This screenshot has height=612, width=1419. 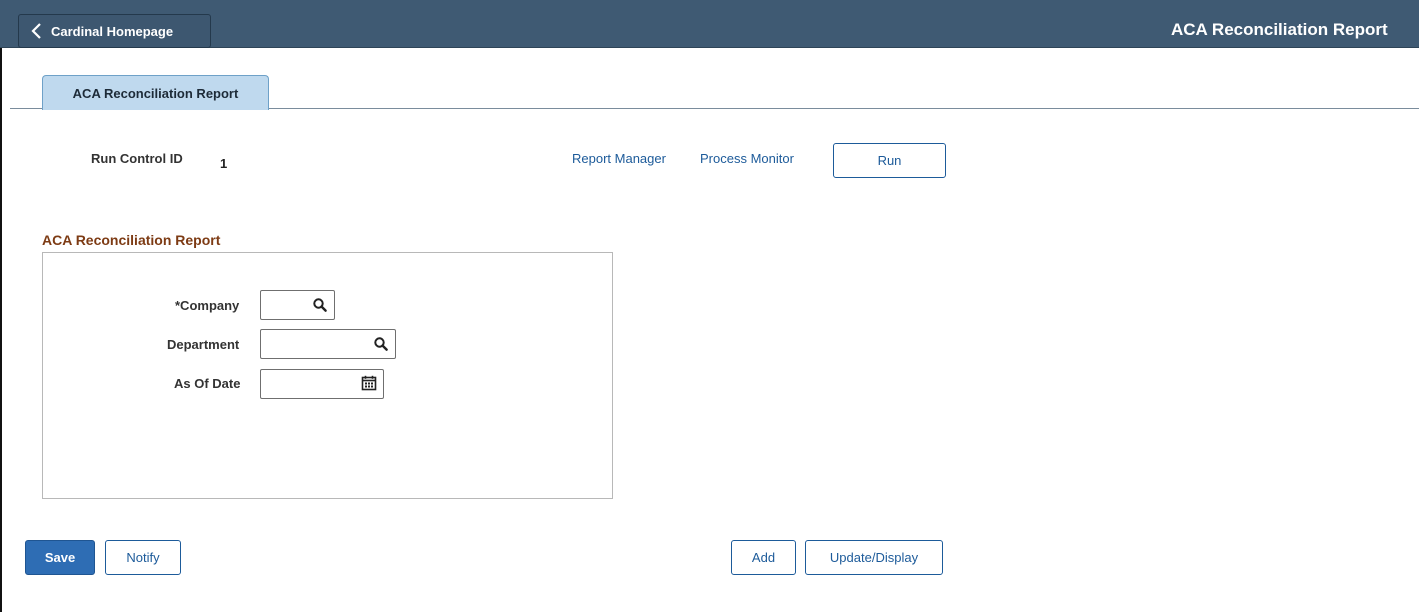 What do you see at coordinates (143, 557) in the screenshot?
I see `notify-button: Notify` at bounding box center [143, 557].